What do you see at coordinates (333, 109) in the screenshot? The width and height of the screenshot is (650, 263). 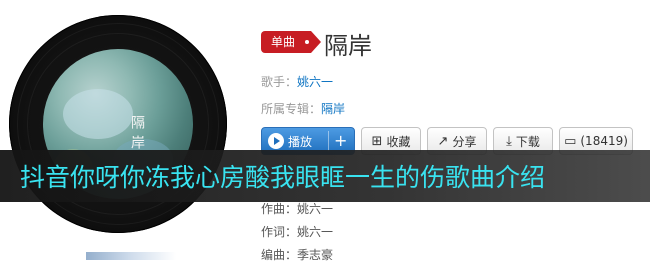 I see `album-link: 隔岸` at bounding box center [333, 109].